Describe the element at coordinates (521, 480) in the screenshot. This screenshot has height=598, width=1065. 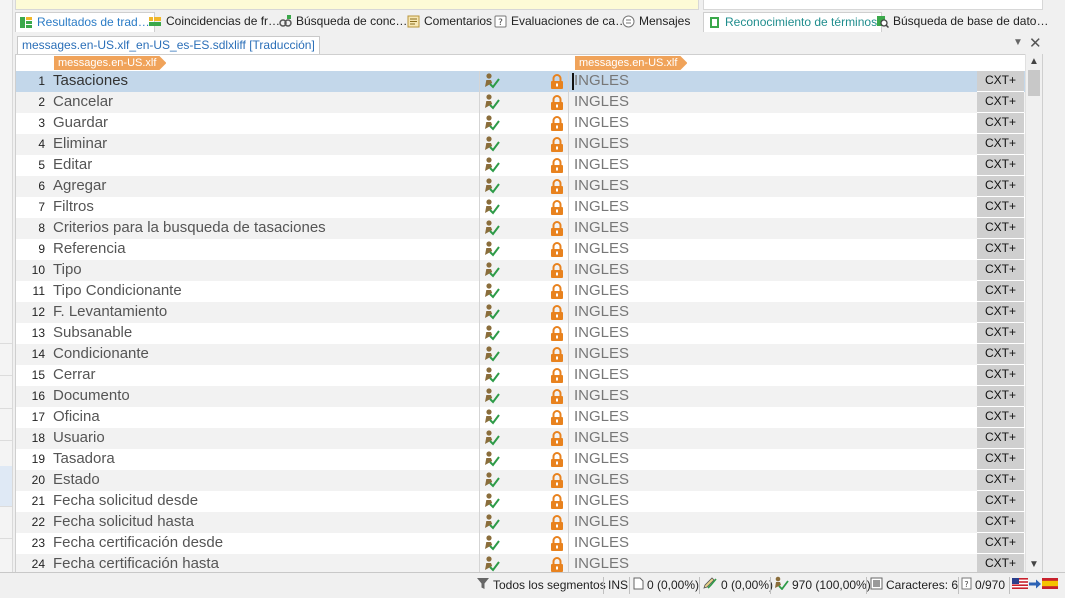
I see `segment-row: 20 Estado INGLES CXT+` at that location.